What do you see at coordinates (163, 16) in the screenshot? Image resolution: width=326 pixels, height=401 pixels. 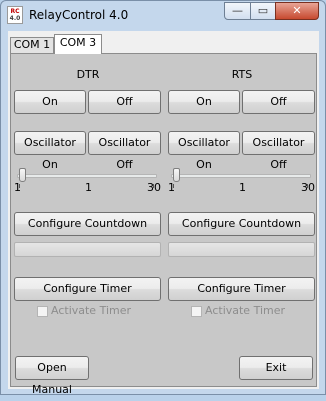 I see `title-bar: RC 4.0 RelayControl 4.0 — ▭ ✕` at bounding box center [163, 16].